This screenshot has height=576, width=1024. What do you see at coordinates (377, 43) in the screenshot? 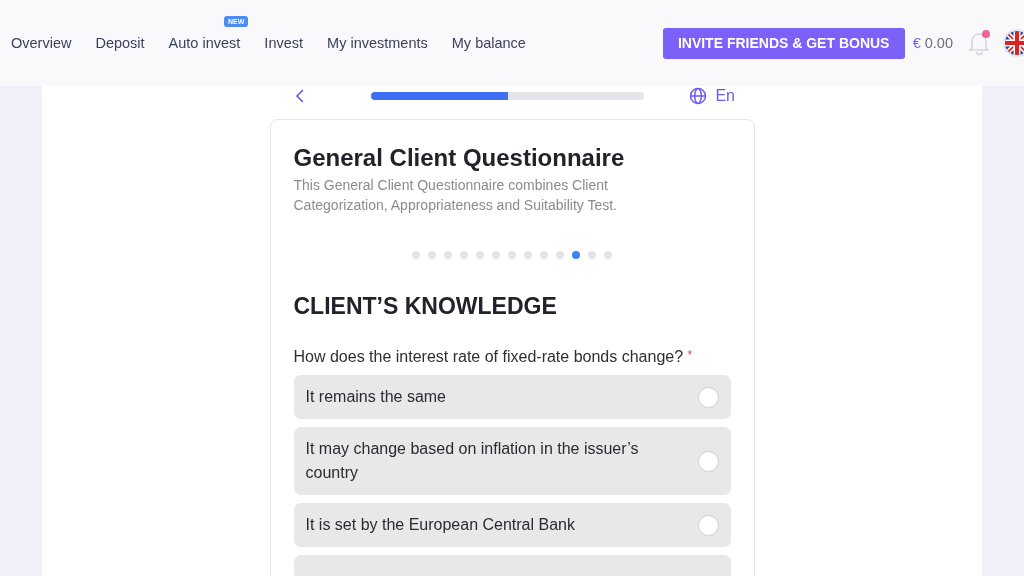
I see `nav-link: My investments` at bounding box center [377, 43].